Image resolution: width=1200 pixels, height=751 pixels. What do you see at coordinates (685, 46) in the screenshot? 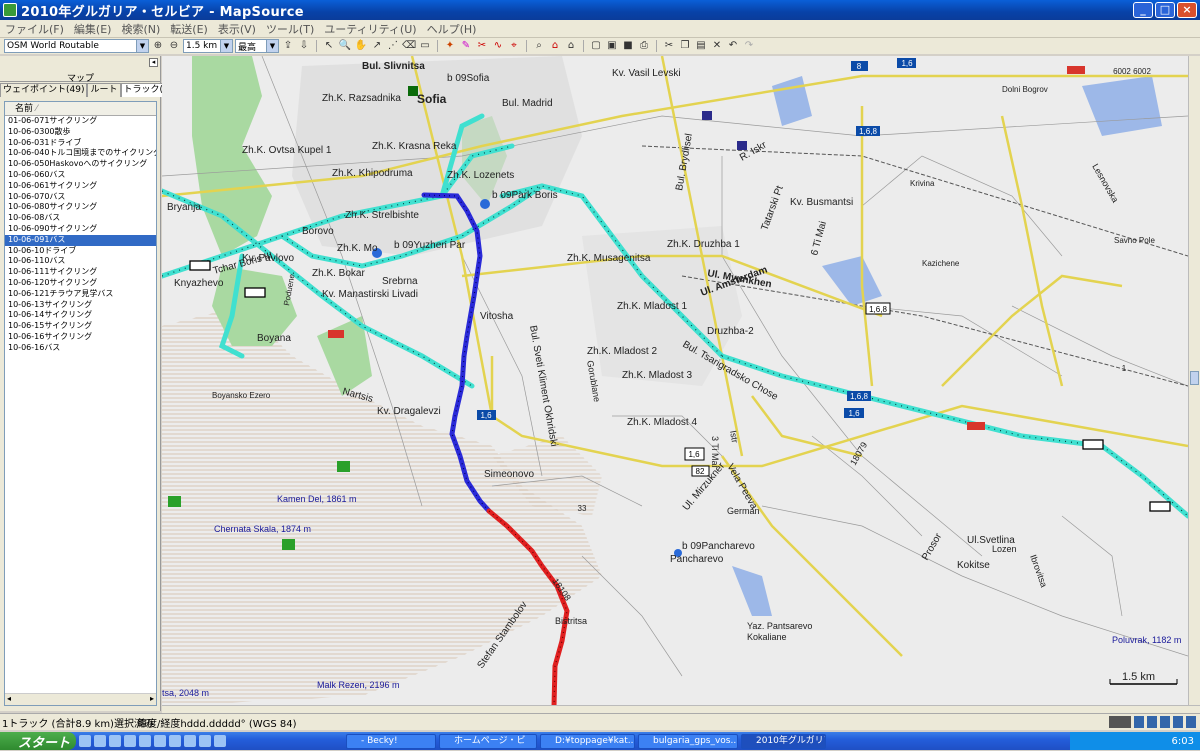
I see `copy-icon: ❐` at bounding box center [685, 46].